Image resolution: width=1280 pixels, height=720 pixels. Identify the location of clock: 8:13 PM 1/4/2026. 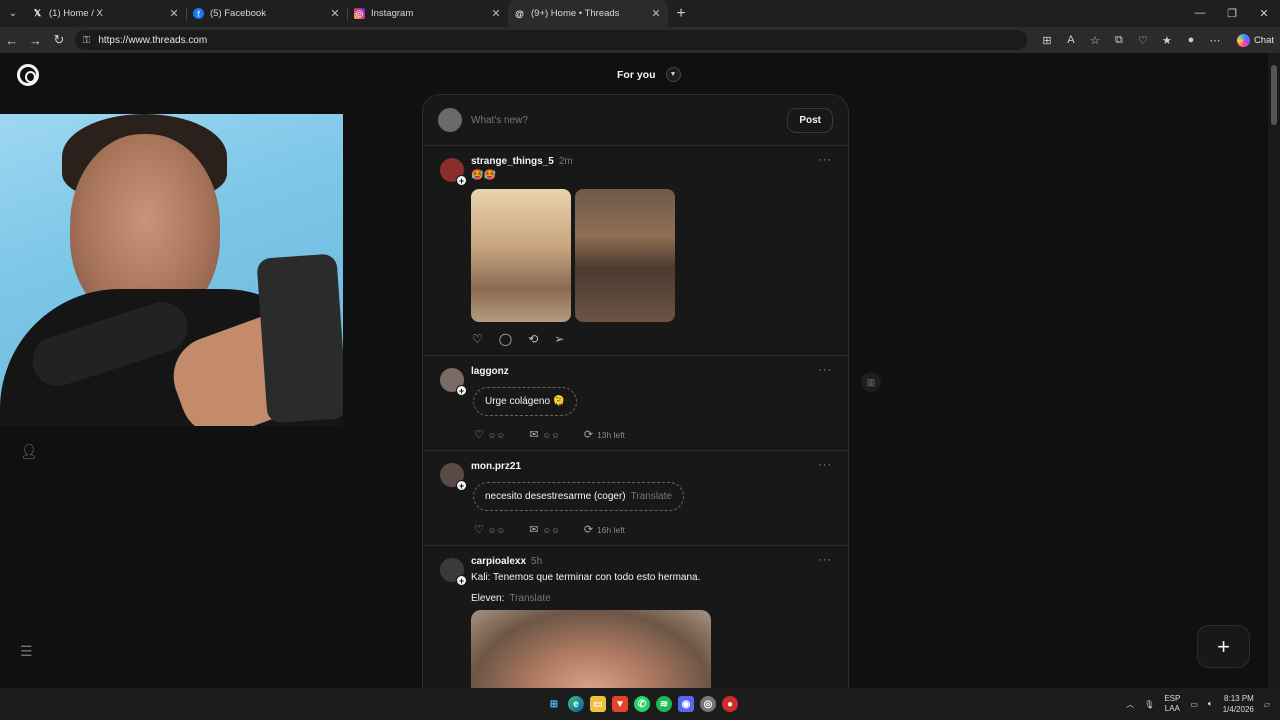
(1238, 704).